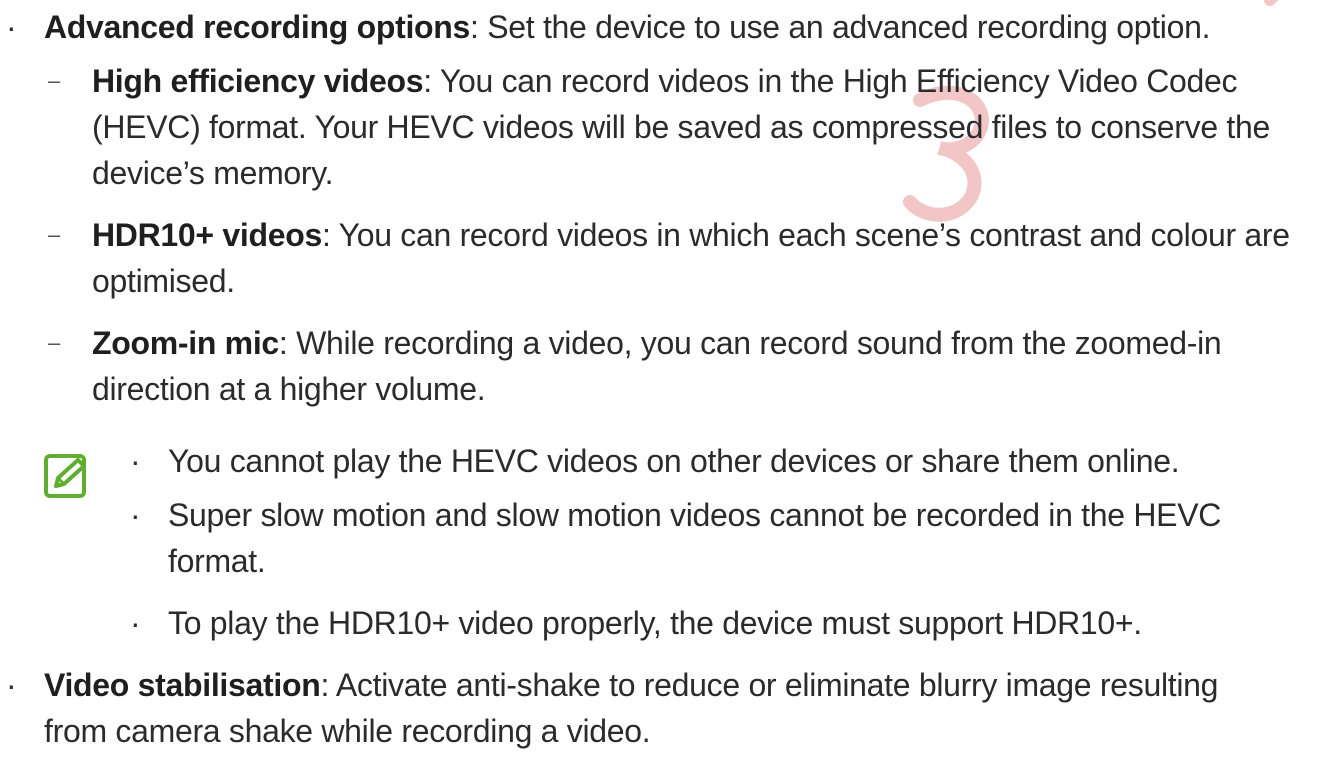 The width and height of the screenshot is (1320, 758). I want to click on description-line: device’s memory., so click(213, 173).